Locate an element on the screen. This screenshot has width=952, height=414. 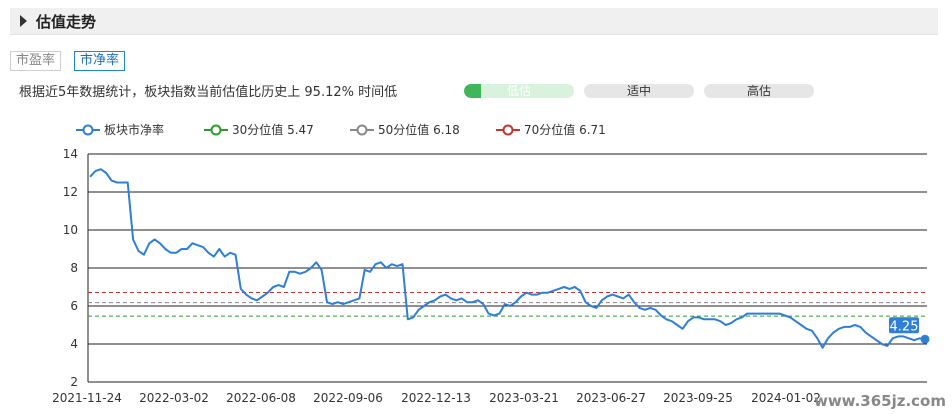
last-value-label: 4.25 is located at coordinates (904, 326).